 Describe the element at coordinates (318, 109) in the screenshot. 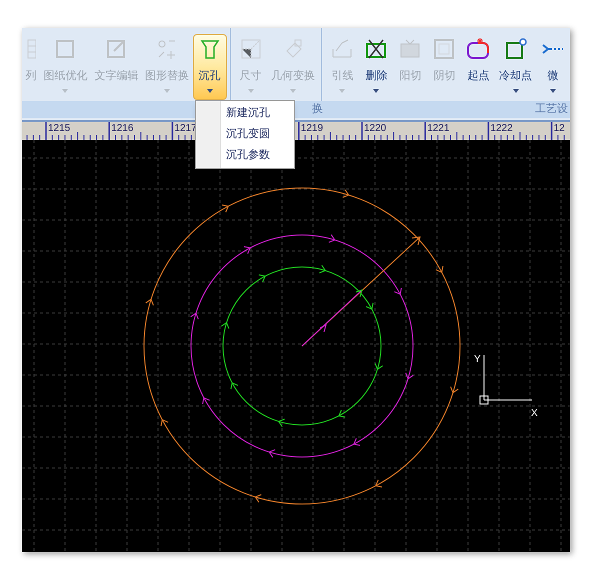

I see `group-label: 换` at that location.